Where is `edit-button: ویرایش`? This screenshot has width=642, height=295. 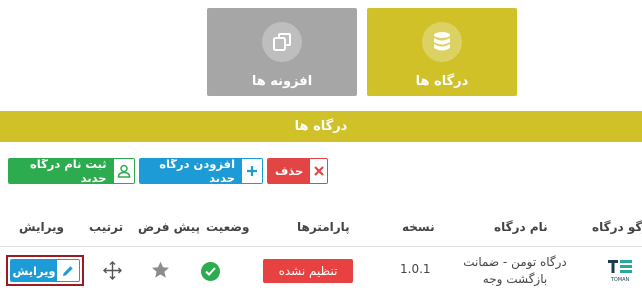
edit-button: ویرایش is located at coordinates (45, 270).